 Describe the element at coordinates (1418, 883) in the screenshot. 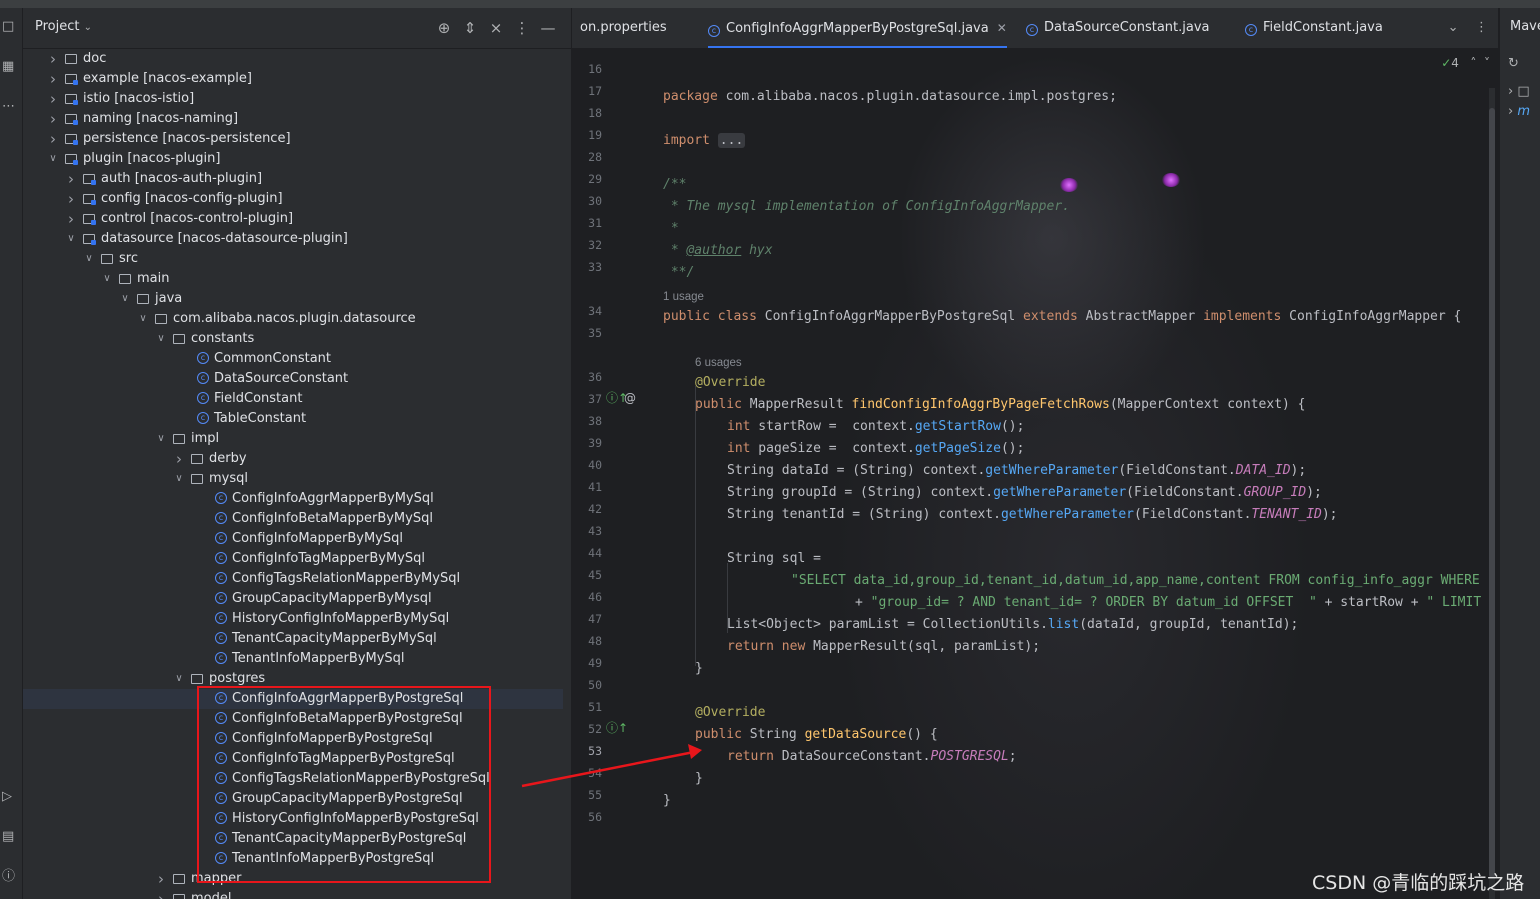

I see `watermark: CSDN @青临的踩坑之路` at that location.